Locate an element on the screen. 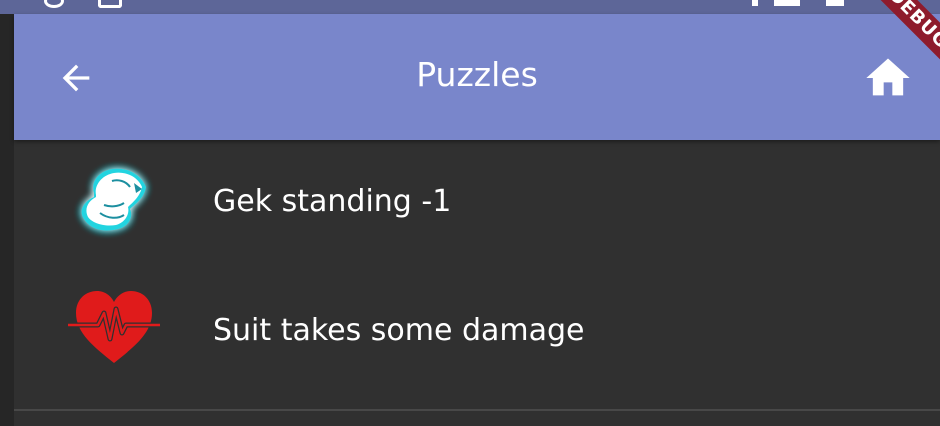  heartbeat-icon is located at coordinates (114, 325).